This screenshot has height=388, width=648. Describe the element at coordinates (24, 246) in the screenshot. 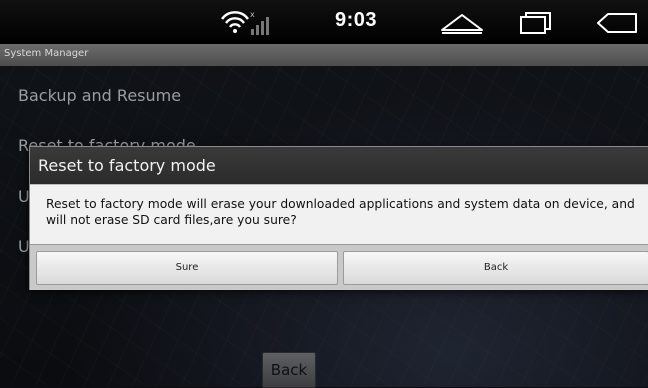

I see `menu-item-4: U` at that location.